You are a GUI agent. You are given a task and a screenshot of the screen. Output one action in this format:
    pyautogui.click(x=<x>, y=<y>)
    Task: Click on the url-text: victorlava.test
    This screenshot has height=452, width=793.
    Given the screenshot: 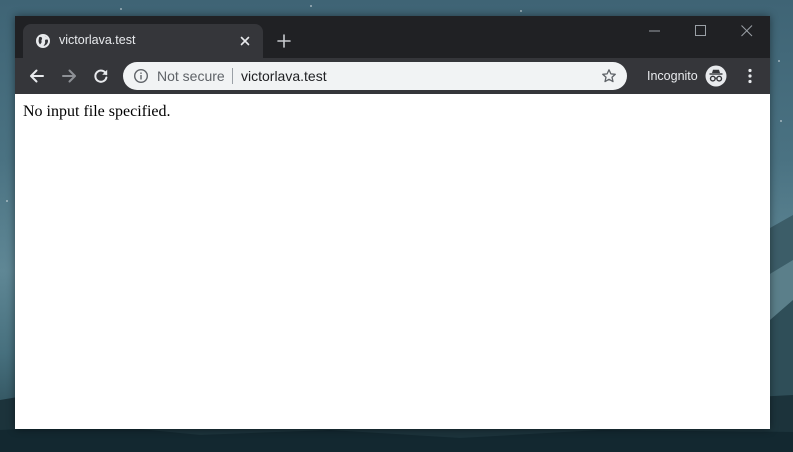 What is the action you would take?
    pyautogui.click(x=284, y=76)
    